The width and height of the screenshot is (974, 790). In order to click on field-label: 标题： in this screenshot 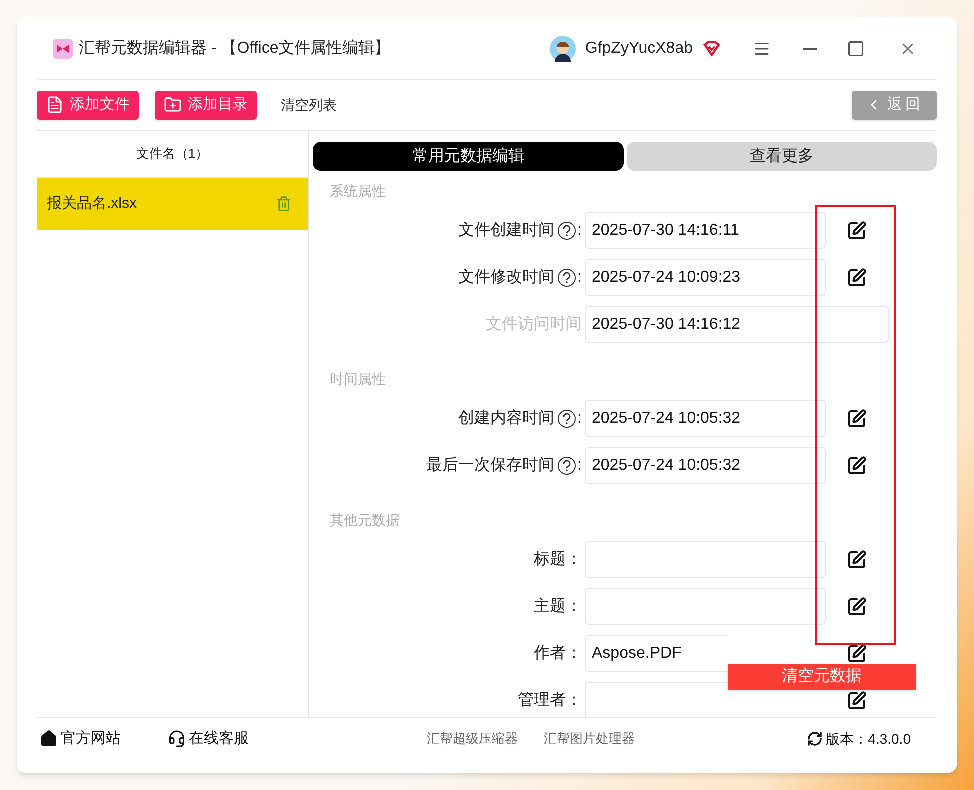, I will do `click(558, 560)`.